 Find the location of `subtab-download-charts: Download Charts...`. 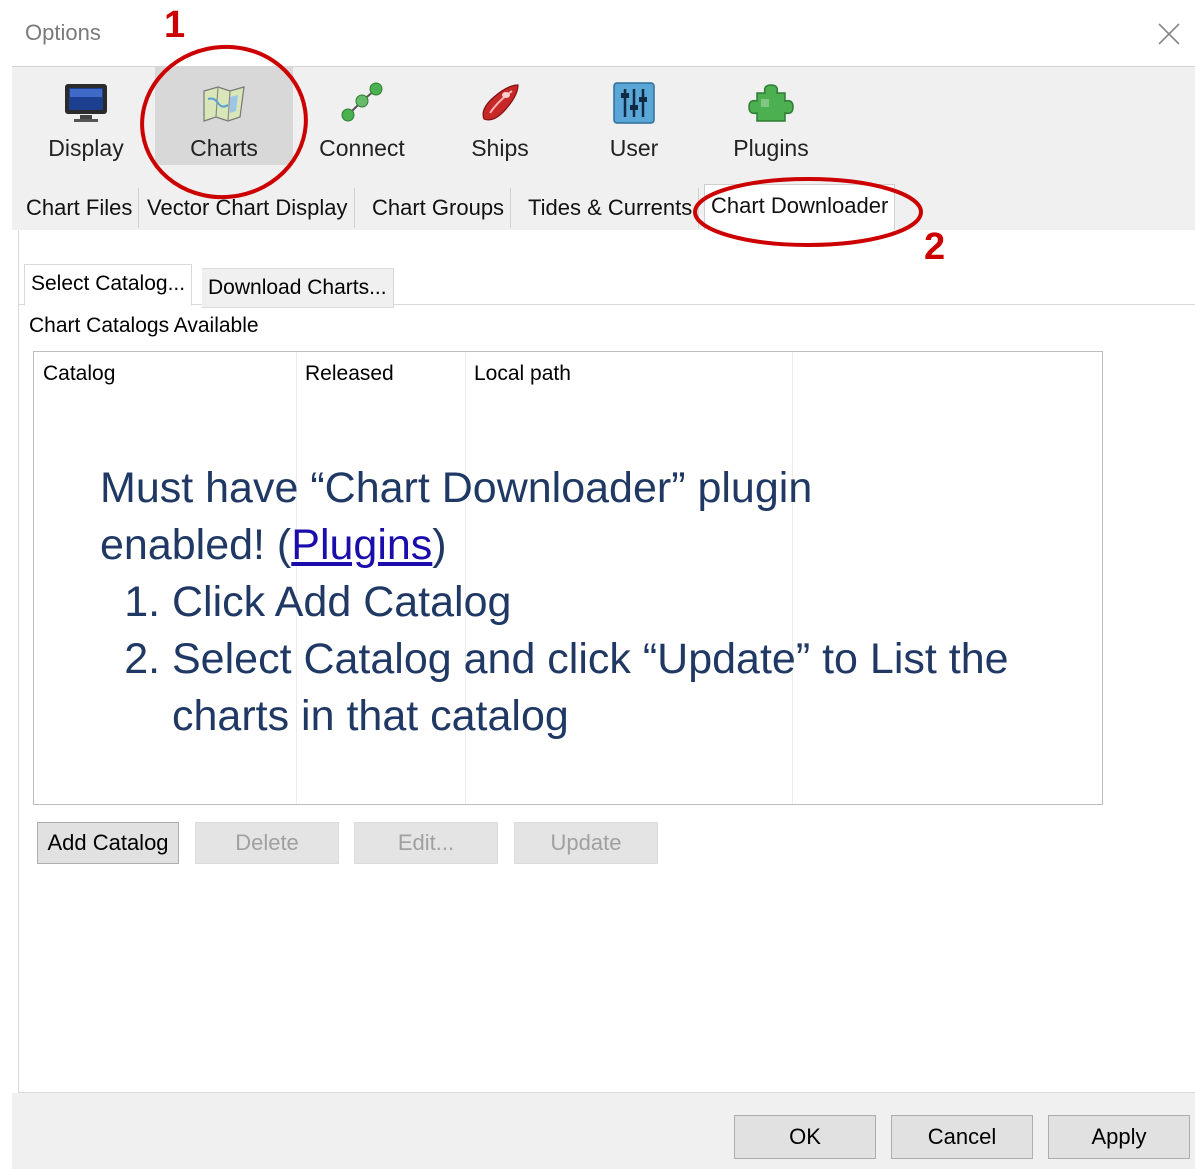

subtab-download-charts: Download Charts... is located at coordinates (298, 288).